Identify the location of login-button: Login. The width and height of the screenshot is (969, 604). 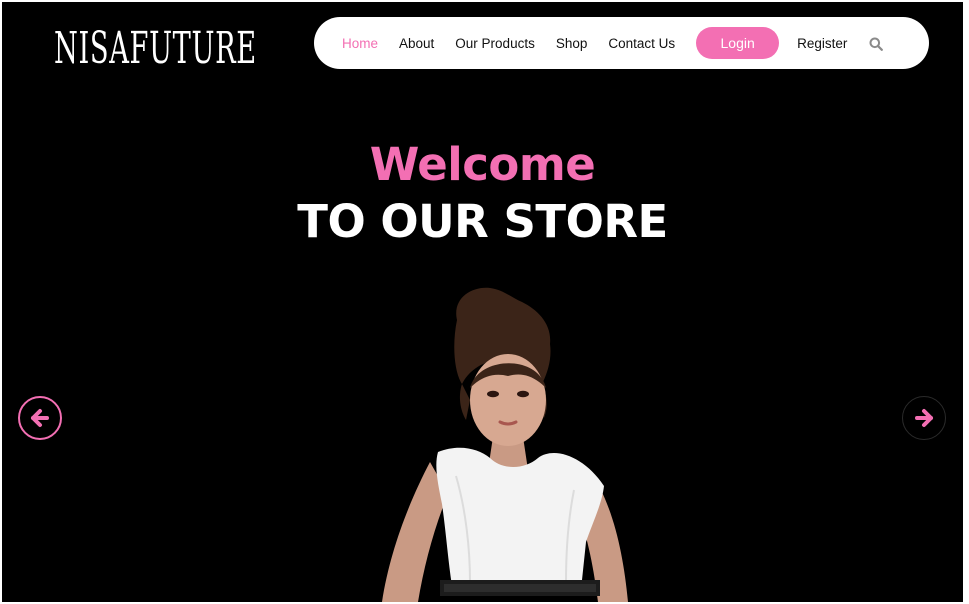
(738, 43).